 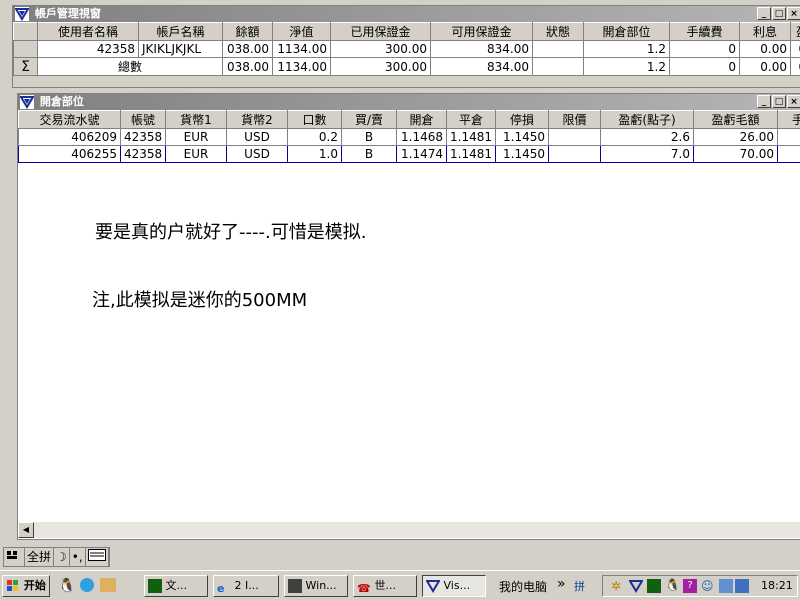 What do you see at coordinates (636, 586) in the screenshot?
I see `tray-app-icon` at bounding box center [636, 586].